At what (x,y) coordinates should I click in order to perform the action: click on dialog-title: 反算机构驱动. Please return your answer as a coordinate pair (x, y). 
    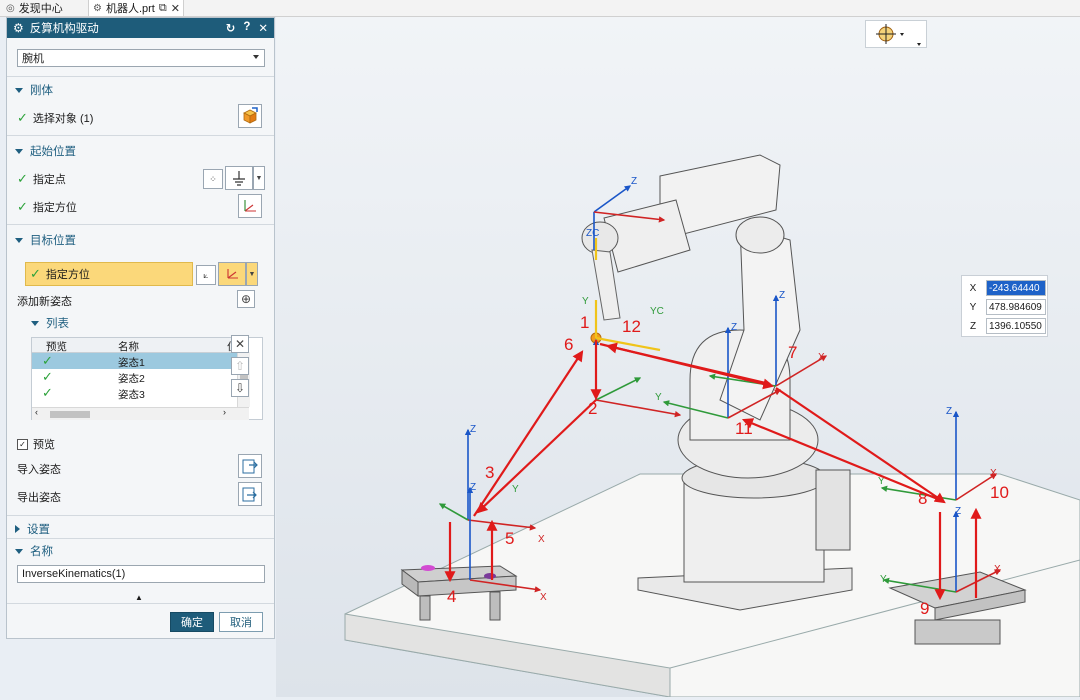
    Looking at the image, I should click on (64, 29).